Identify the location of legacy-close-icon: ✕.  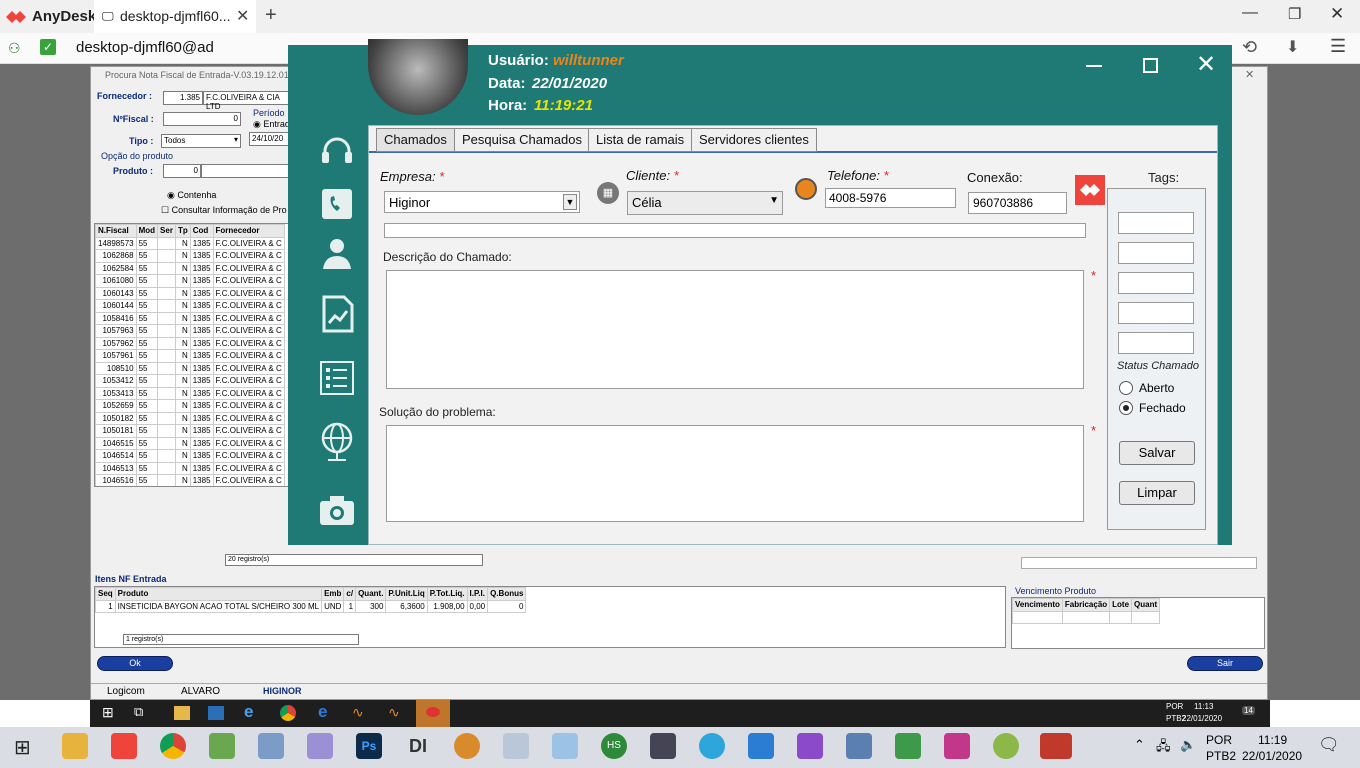
(1249, 74).